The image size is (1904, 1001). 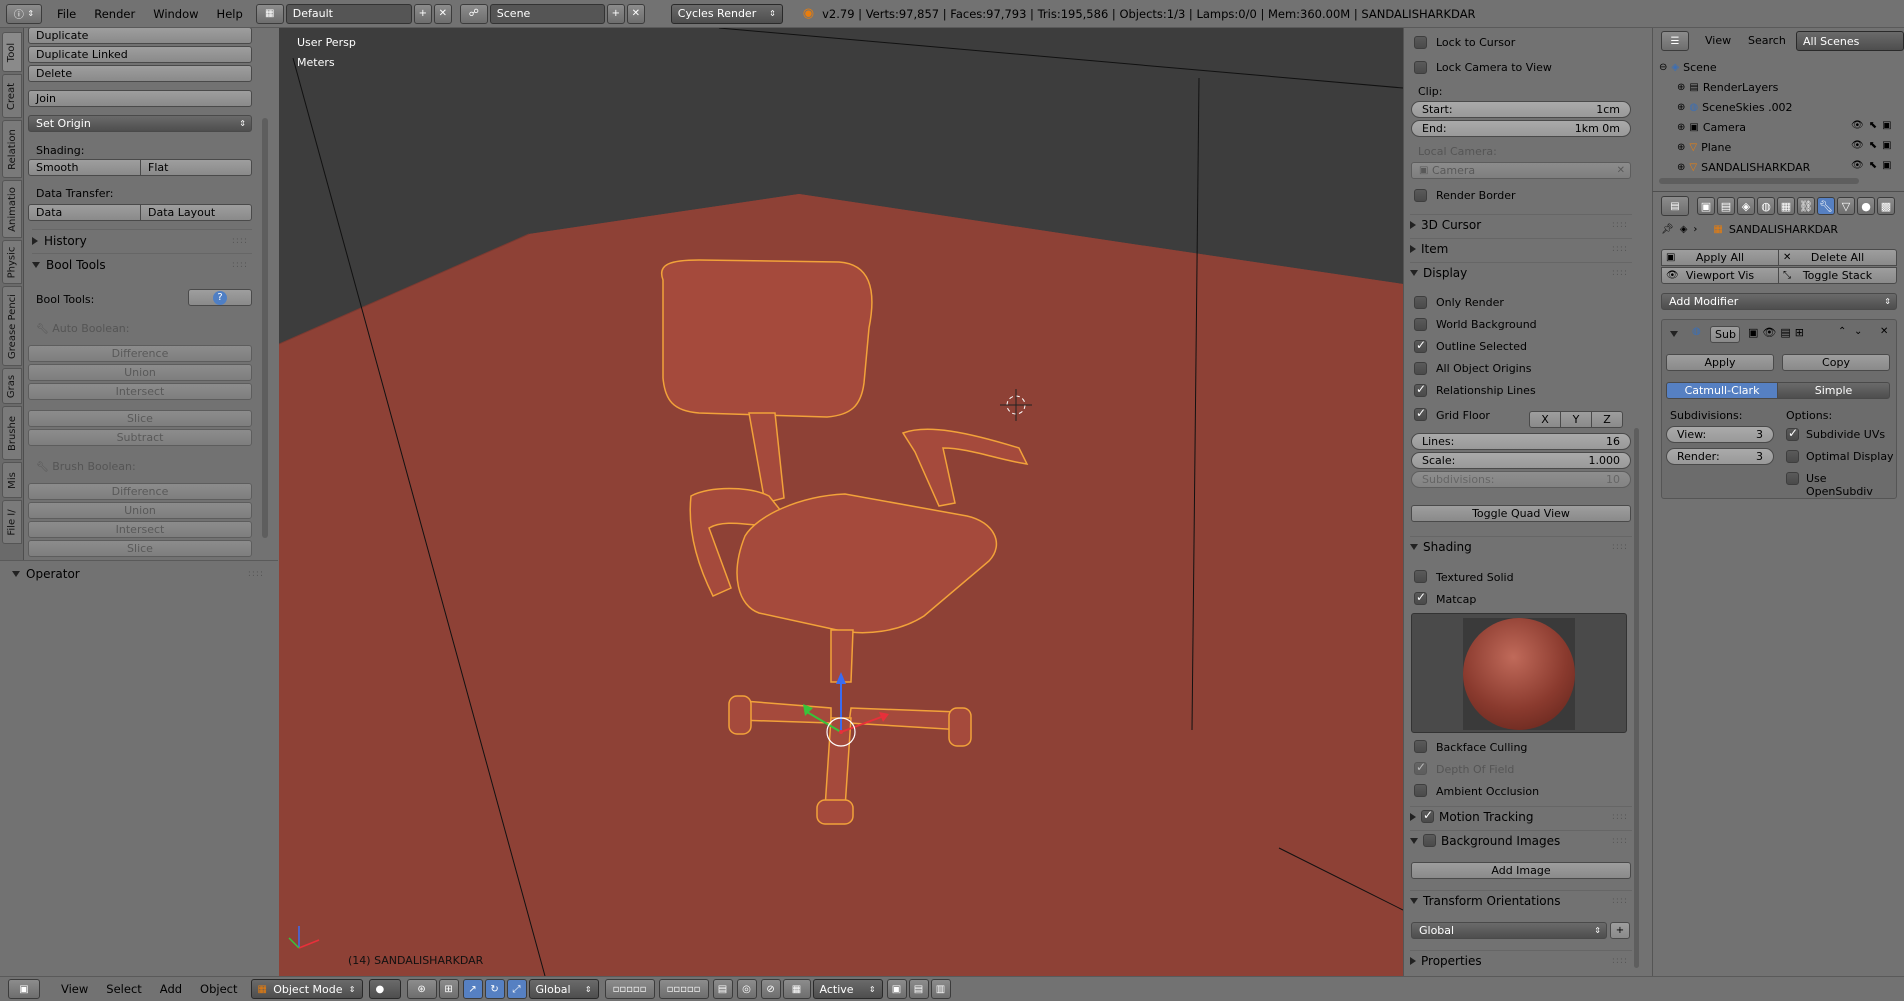 What do you see at coordinates (196, 167) in the screenshot?
I see `flat-button: Flat` at bounding box center [196, 167].